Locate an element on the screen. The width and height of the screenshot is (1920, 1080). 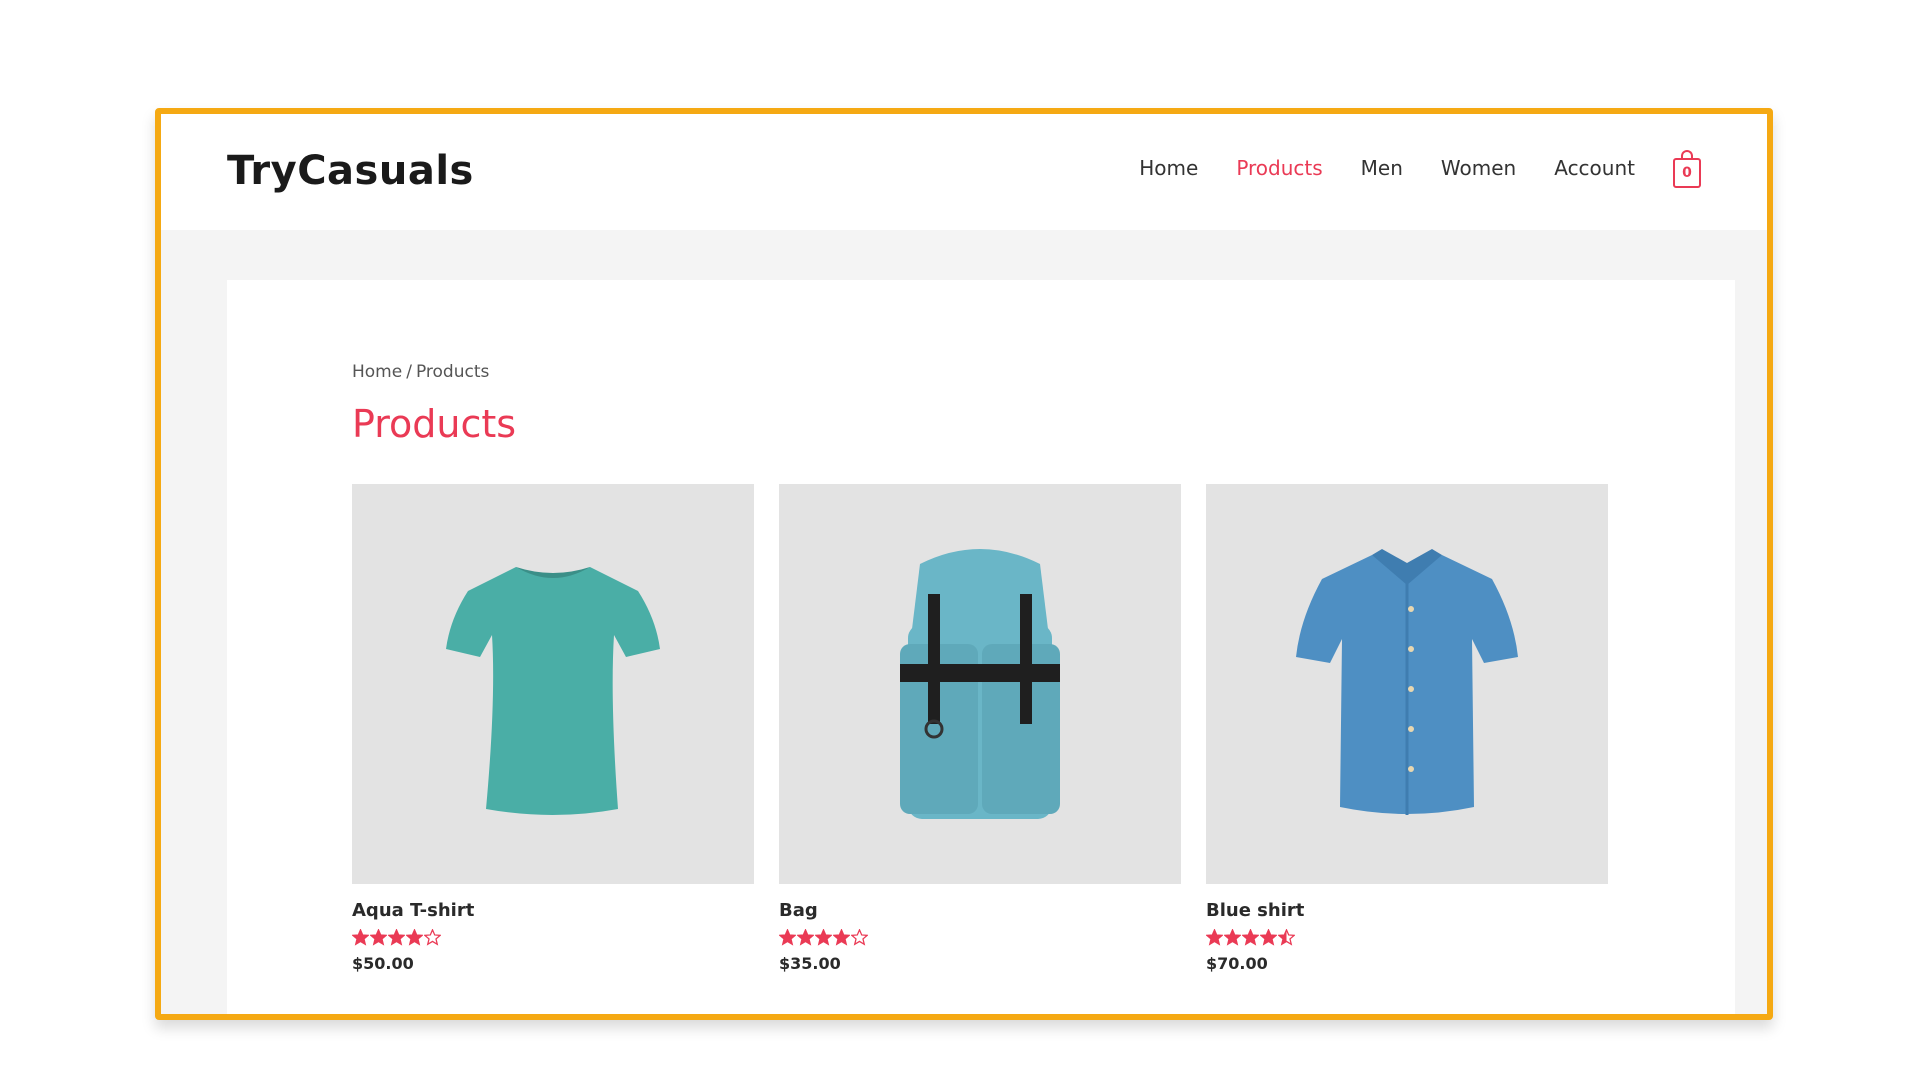
shirt-icon is located at coordinates (1407, 682).